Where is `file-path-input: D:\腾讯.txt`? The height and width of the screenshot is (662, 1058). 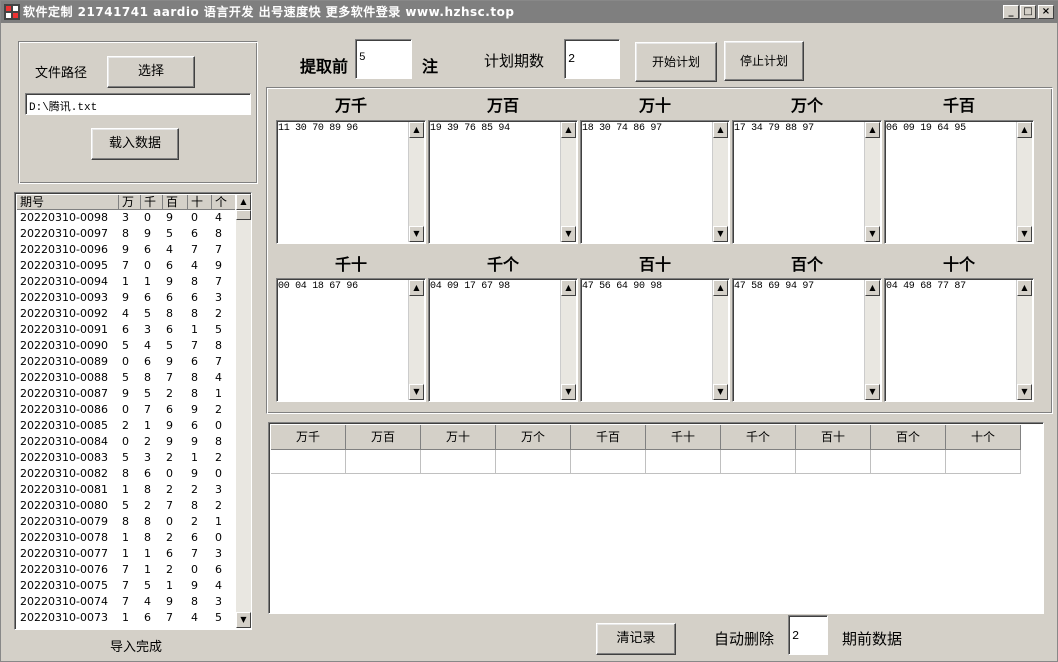
file-path-input: D:\腾讯.txt is located at coordinates (138, 104).